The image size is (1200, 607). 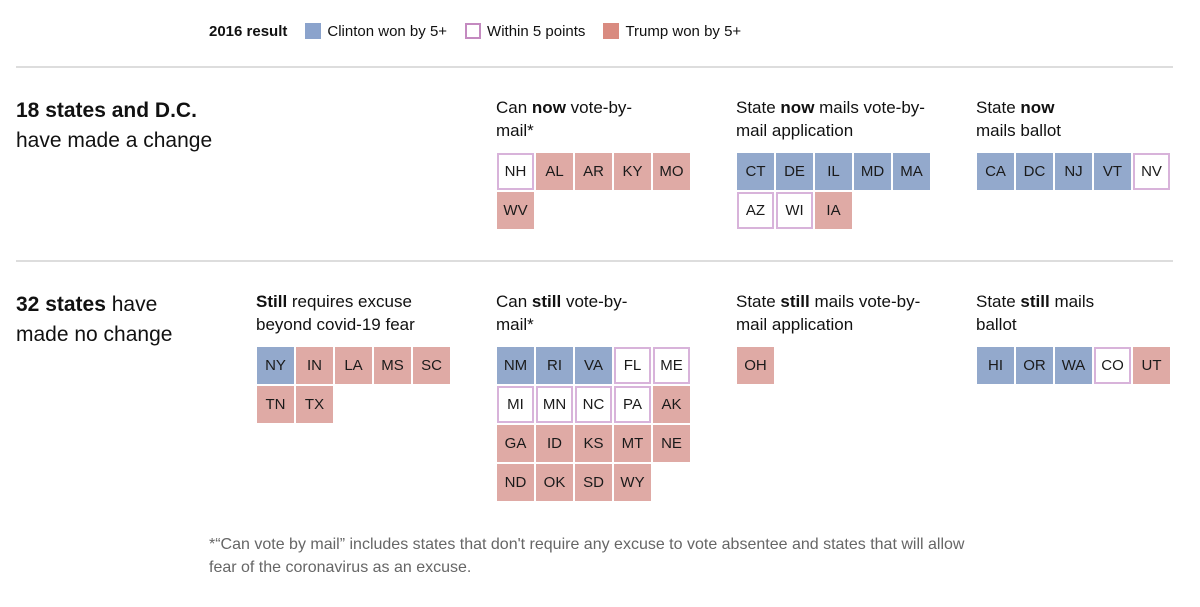 I want to click on legend-item-within: Within 5 points, so click(x=525, y=31).